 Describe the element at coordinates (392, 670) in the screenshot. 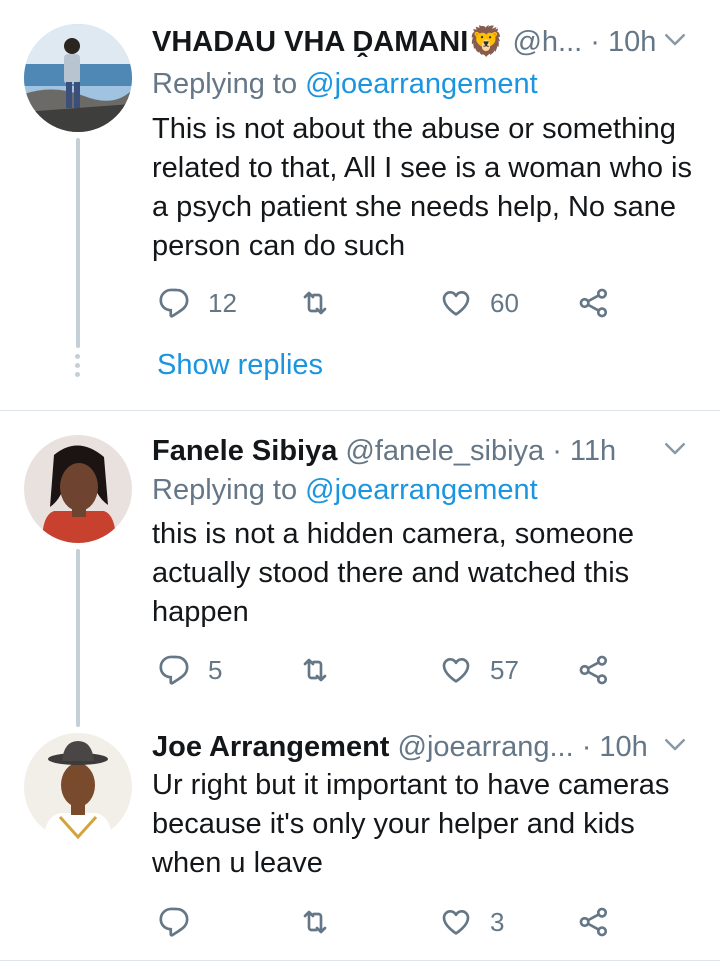

I see `tweet-actions: 5 57` at that location.